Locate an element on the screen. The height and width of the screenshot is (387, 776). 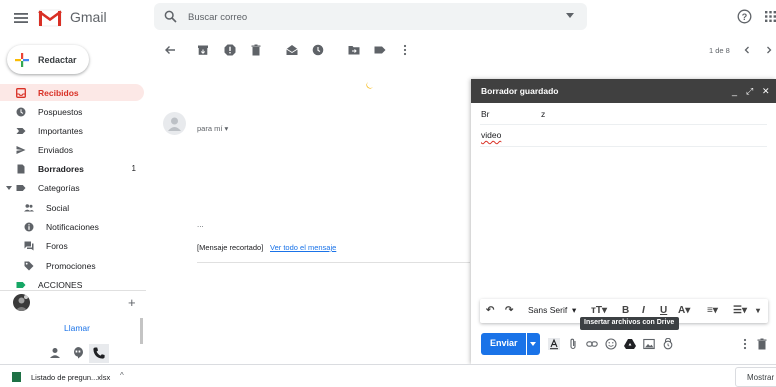
show-all-downloads-button: Mostrar t is located at coordinates (755, 377).